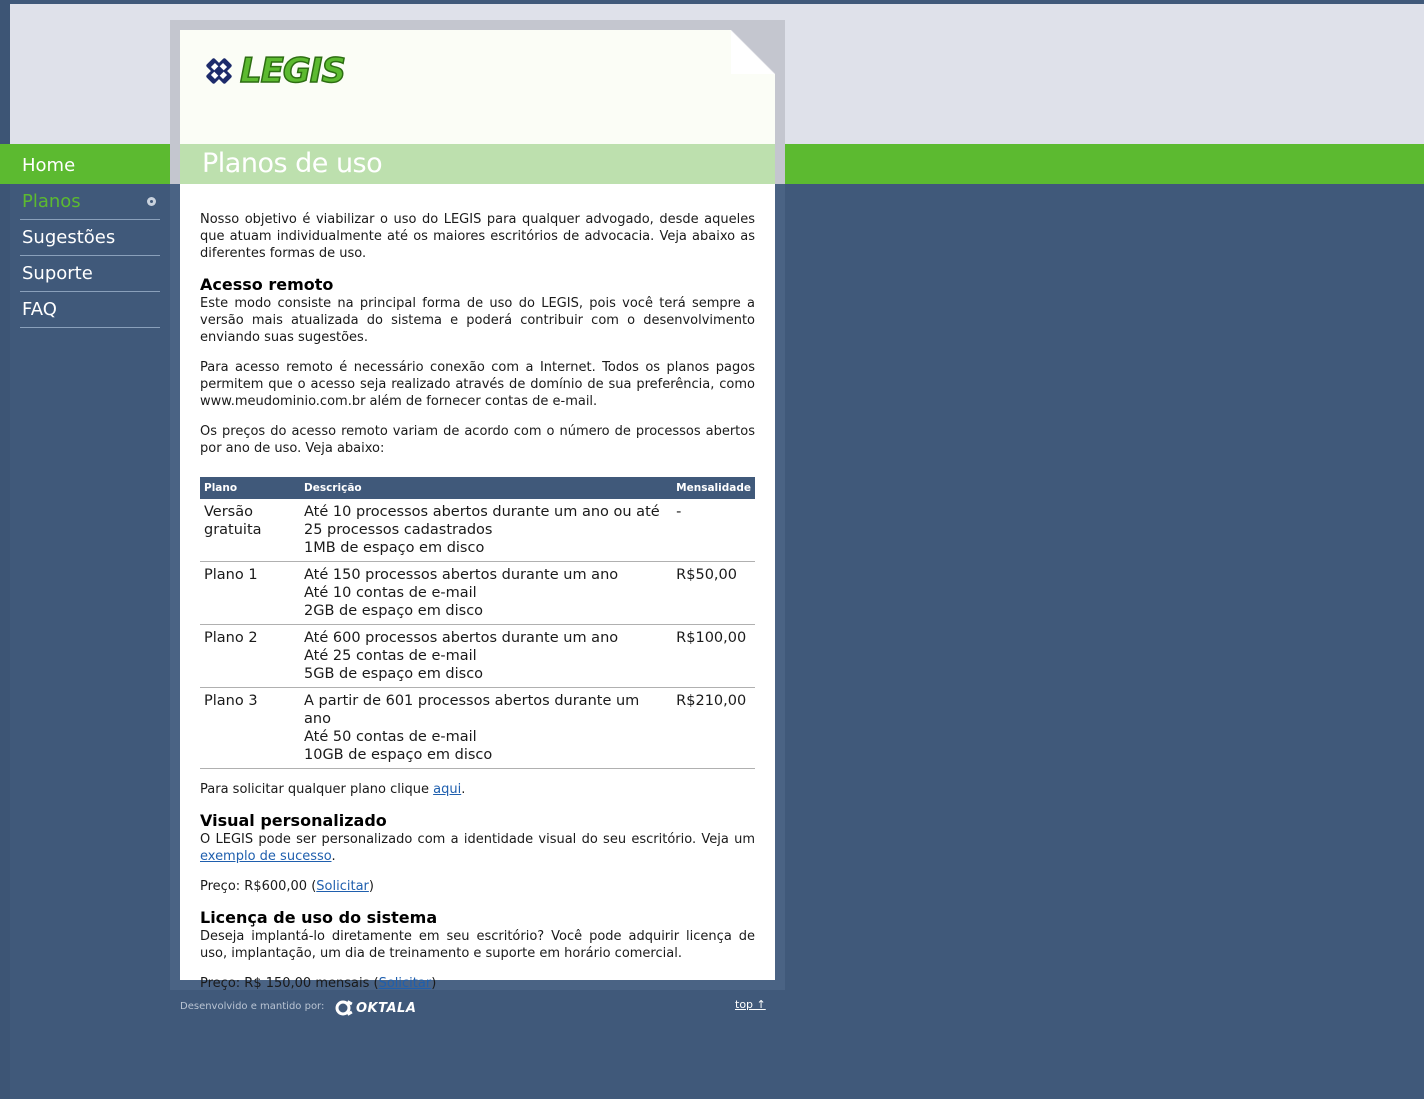 The image size is (1424, 1099). Describe the element at coordinates (90, 274) in the screenshot. I see `nav-item-suporte: Suporte` at that location.